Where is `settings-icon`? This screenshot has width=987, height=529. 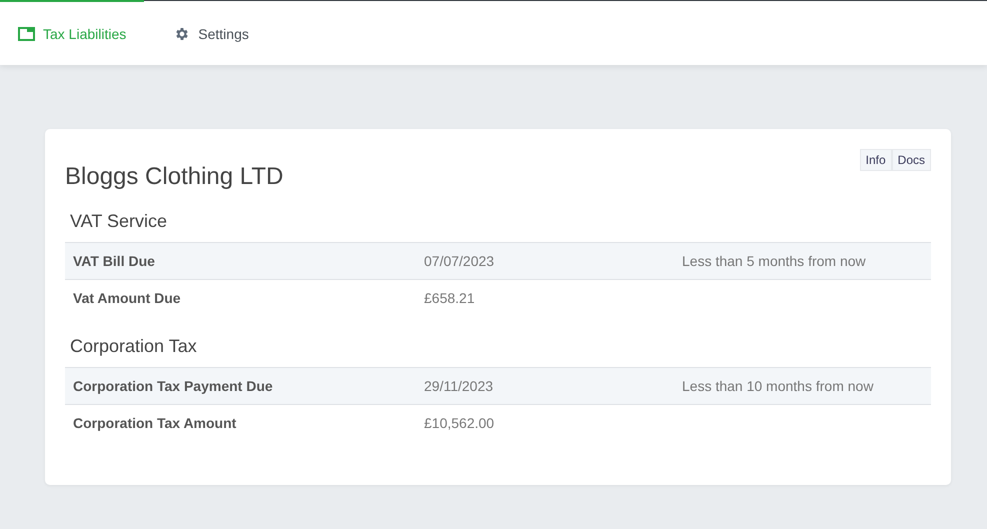
settings-icon is located at coordinates (182, 34).